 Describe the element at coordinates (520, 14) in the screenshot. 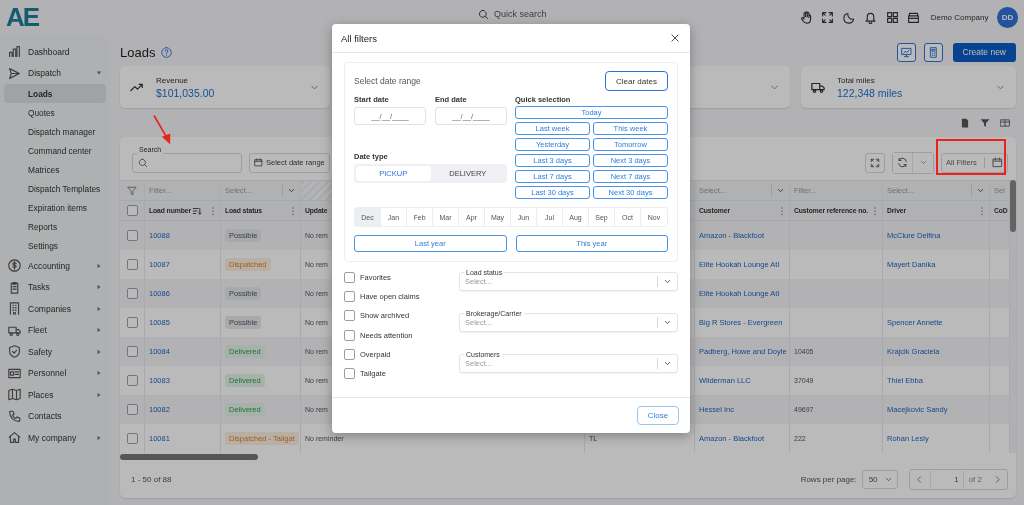

I see `quick-search-field: Quick search` at that location.